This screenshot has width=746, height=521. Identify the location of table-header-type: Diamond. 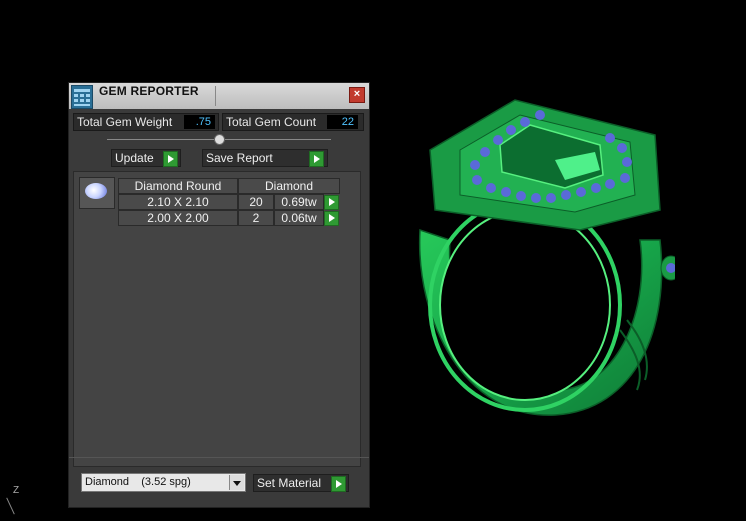
(289, 186).